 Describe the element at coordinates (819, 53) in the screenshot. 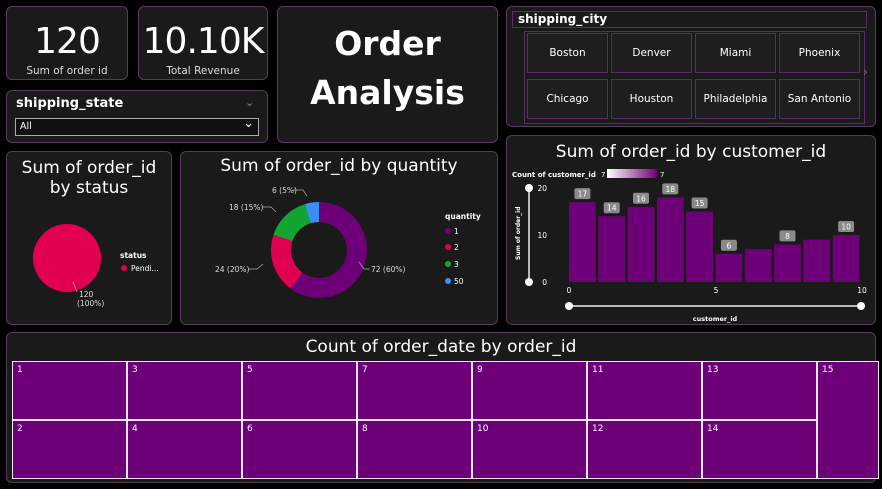

I see `city-option-phoenix: Phoenix` at that location.